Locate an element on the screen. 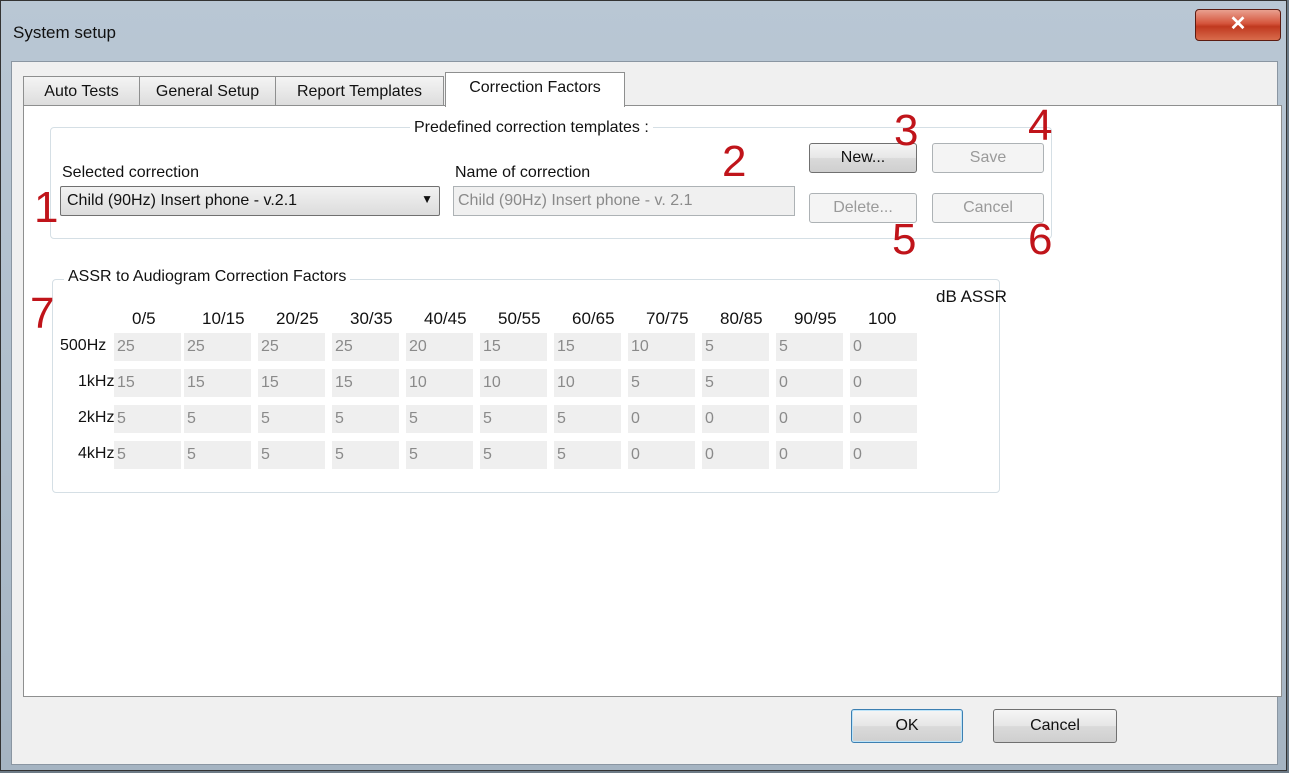  title-bar: System setup ✕ is located at coordinates (643, 31).